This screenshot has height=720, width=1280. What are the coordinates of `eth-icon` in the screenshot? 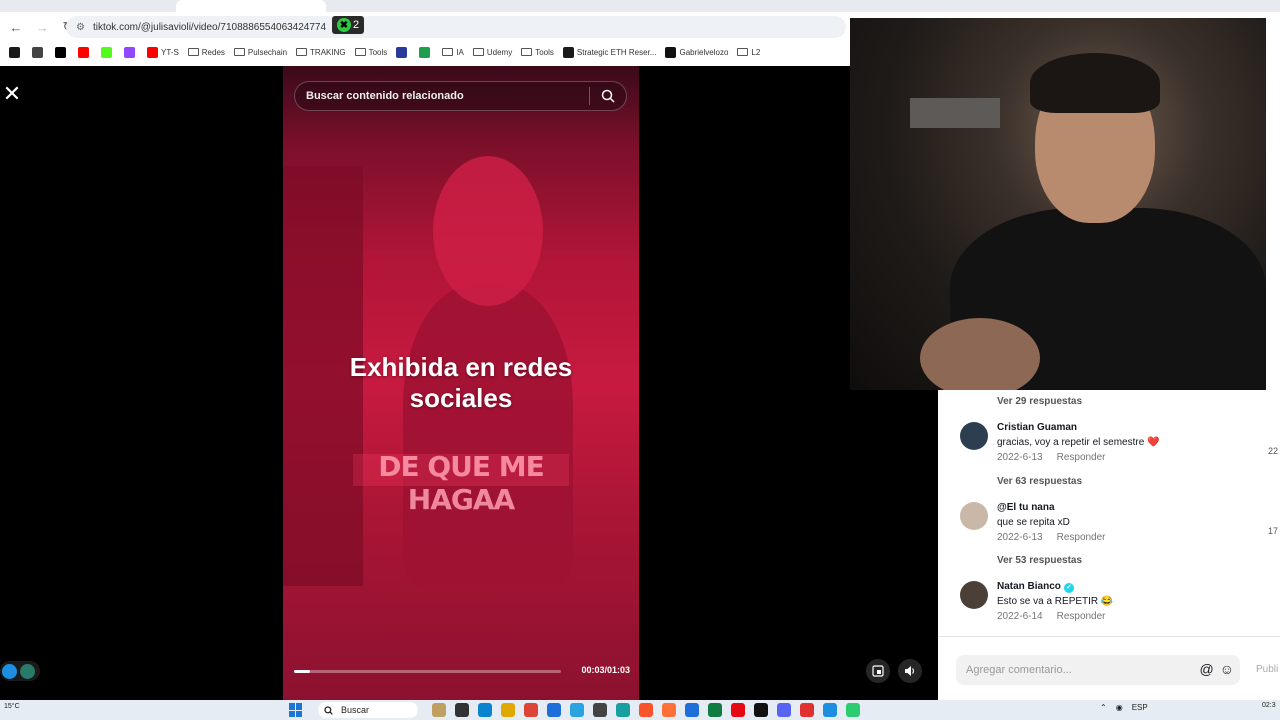 It's located at (568, 52).